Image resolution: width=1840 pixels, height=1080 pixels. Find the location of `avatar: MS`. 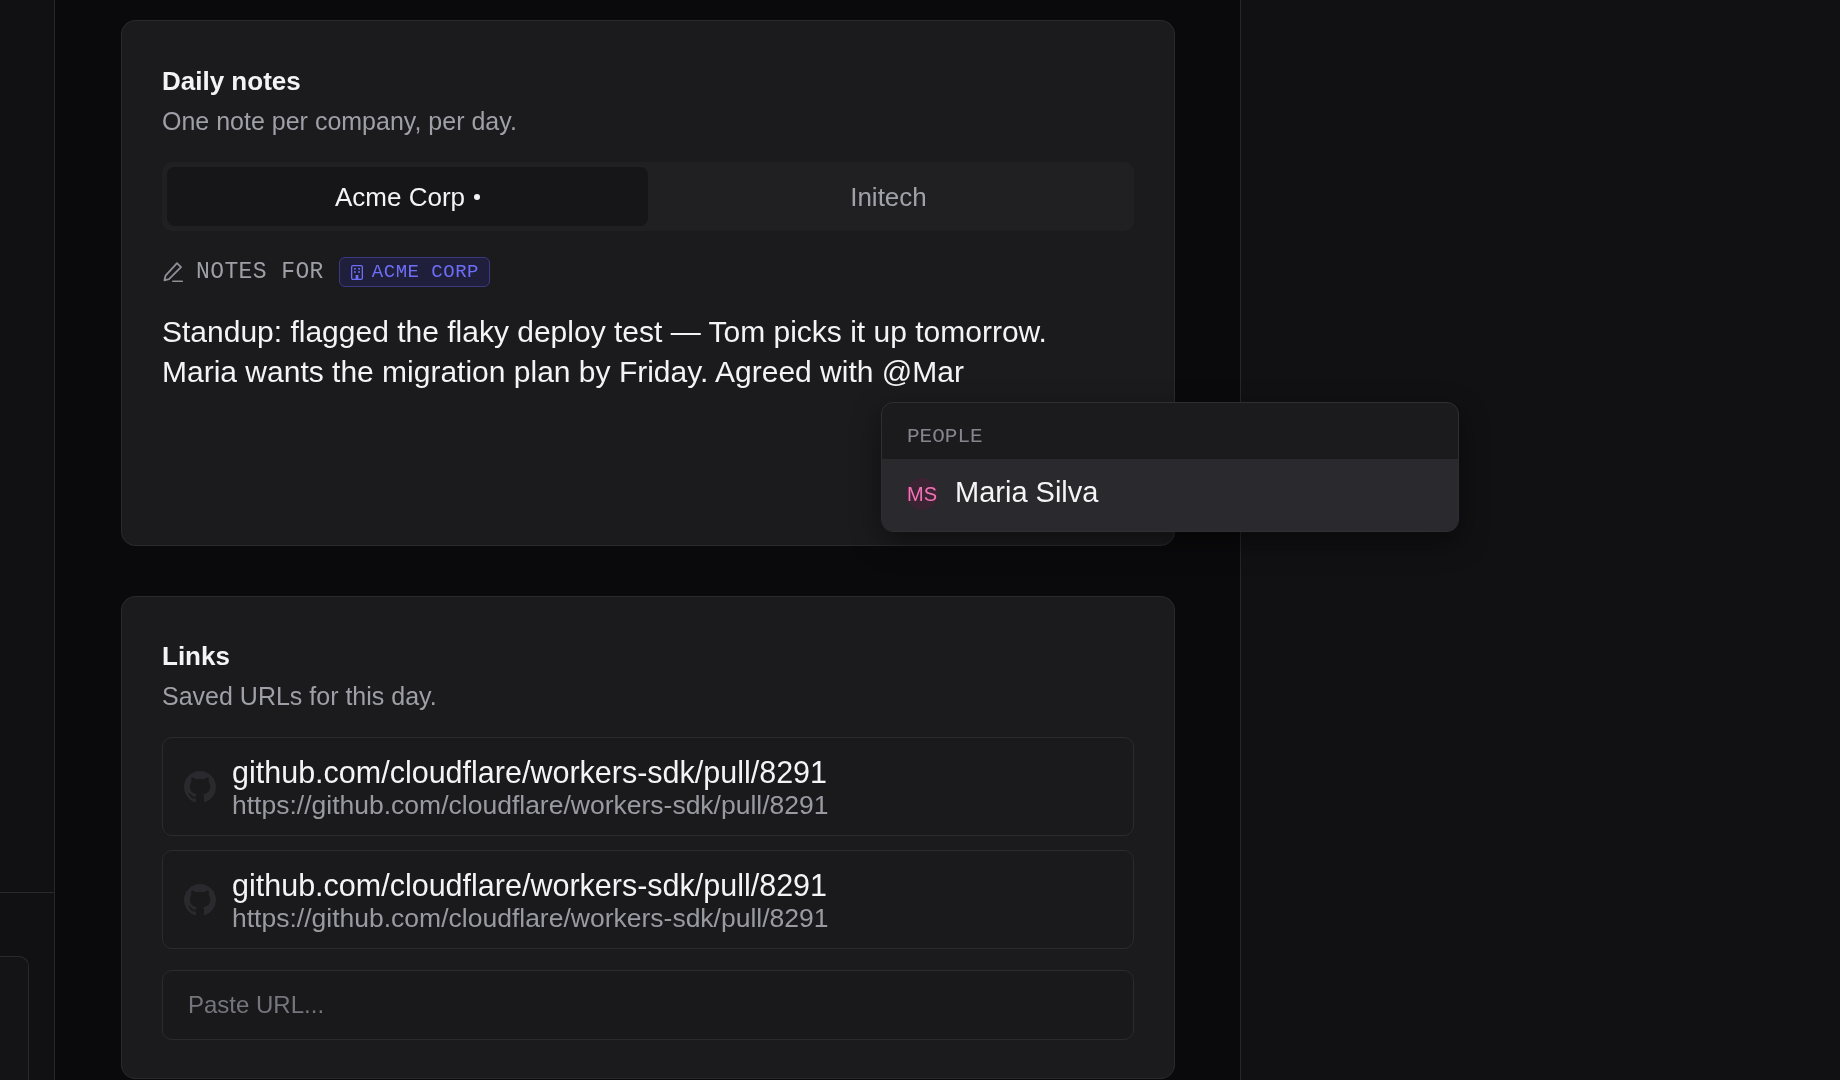

avatar: MS is located at coordinates (922, 494).